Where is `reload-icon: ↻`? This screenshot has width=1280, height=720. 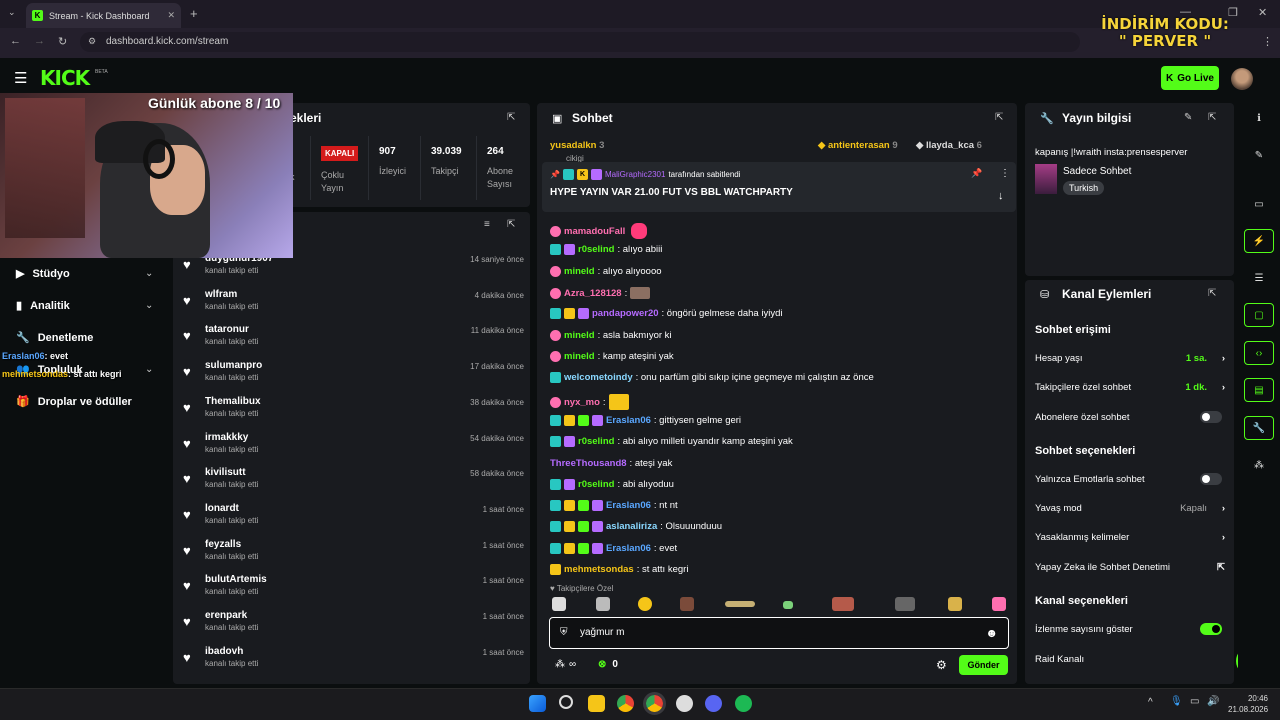 reload-icon: ↻ is located at coordinates (62, 41).